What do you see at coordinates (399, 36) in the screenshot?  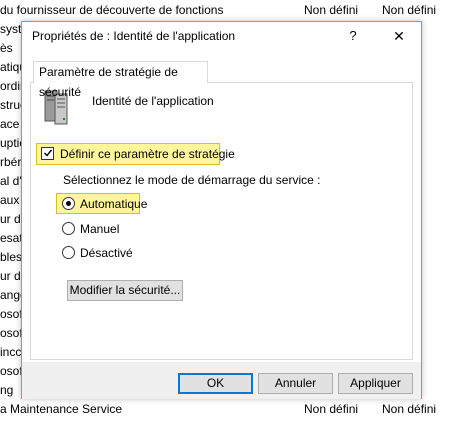 I see `close-button: ✕` at bounding box center [399, 36].